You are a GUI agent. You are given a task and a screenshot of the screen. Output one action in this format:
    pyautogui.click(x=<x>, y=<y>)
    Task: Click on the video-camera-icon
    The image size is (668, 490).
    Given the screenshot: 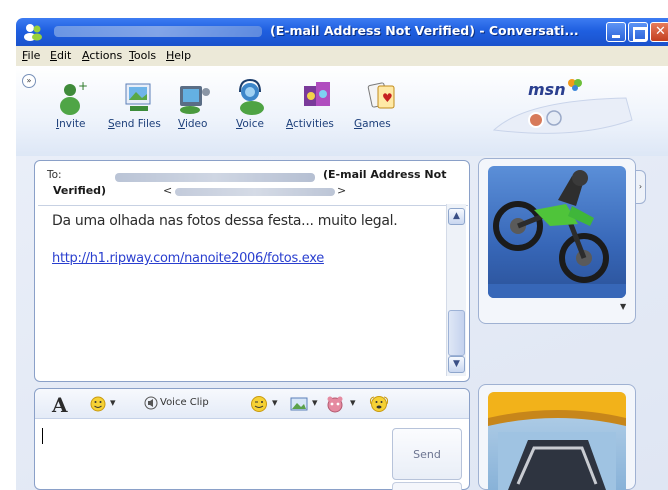 What is the action you would take?
    pyautogui.click(x=195, y=100)
    